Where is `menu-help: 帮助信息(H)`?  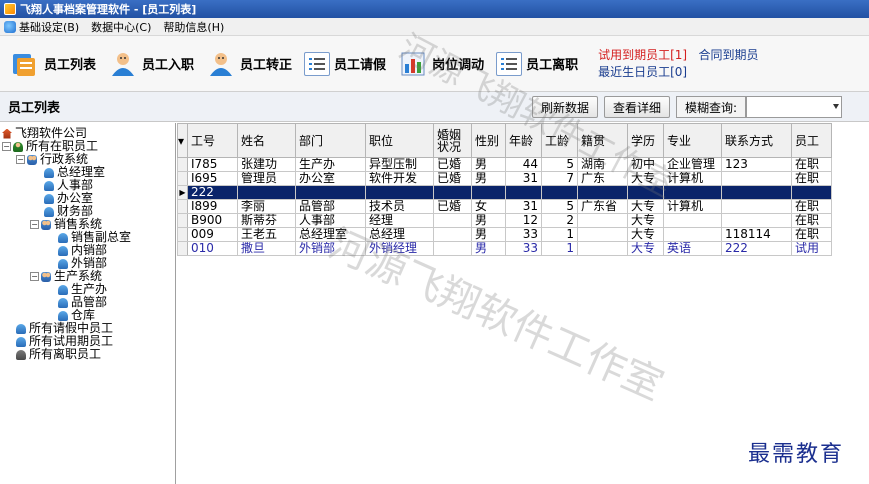
menu-help: 帮助信息(H) is located at coordinates (193, 27).